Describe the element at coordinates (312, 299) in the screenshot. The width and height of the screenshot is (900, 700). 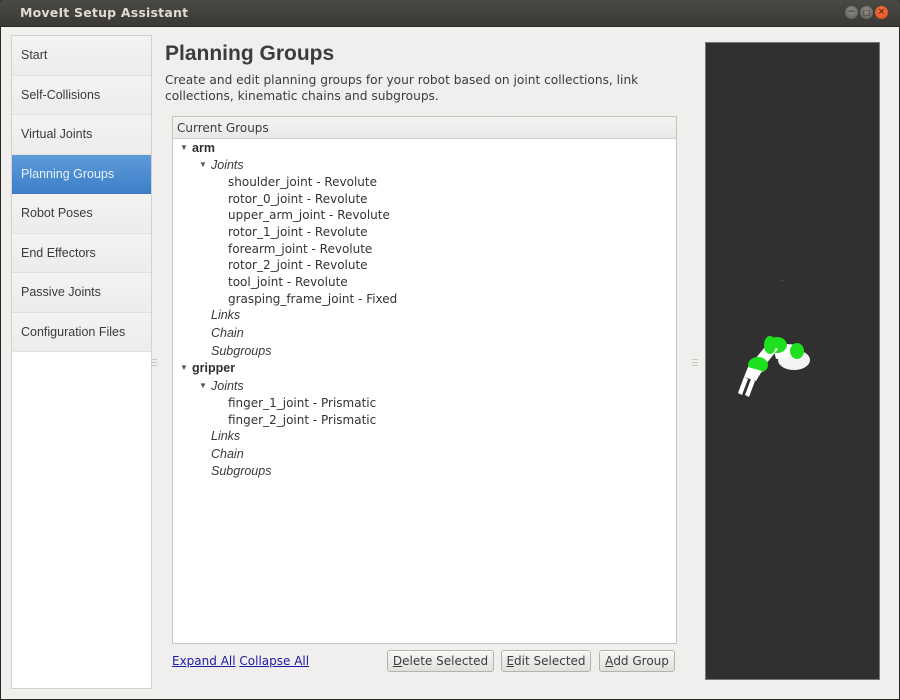
I see `tree-joint-item: grasping_frame_joint - Fixed` at that location.